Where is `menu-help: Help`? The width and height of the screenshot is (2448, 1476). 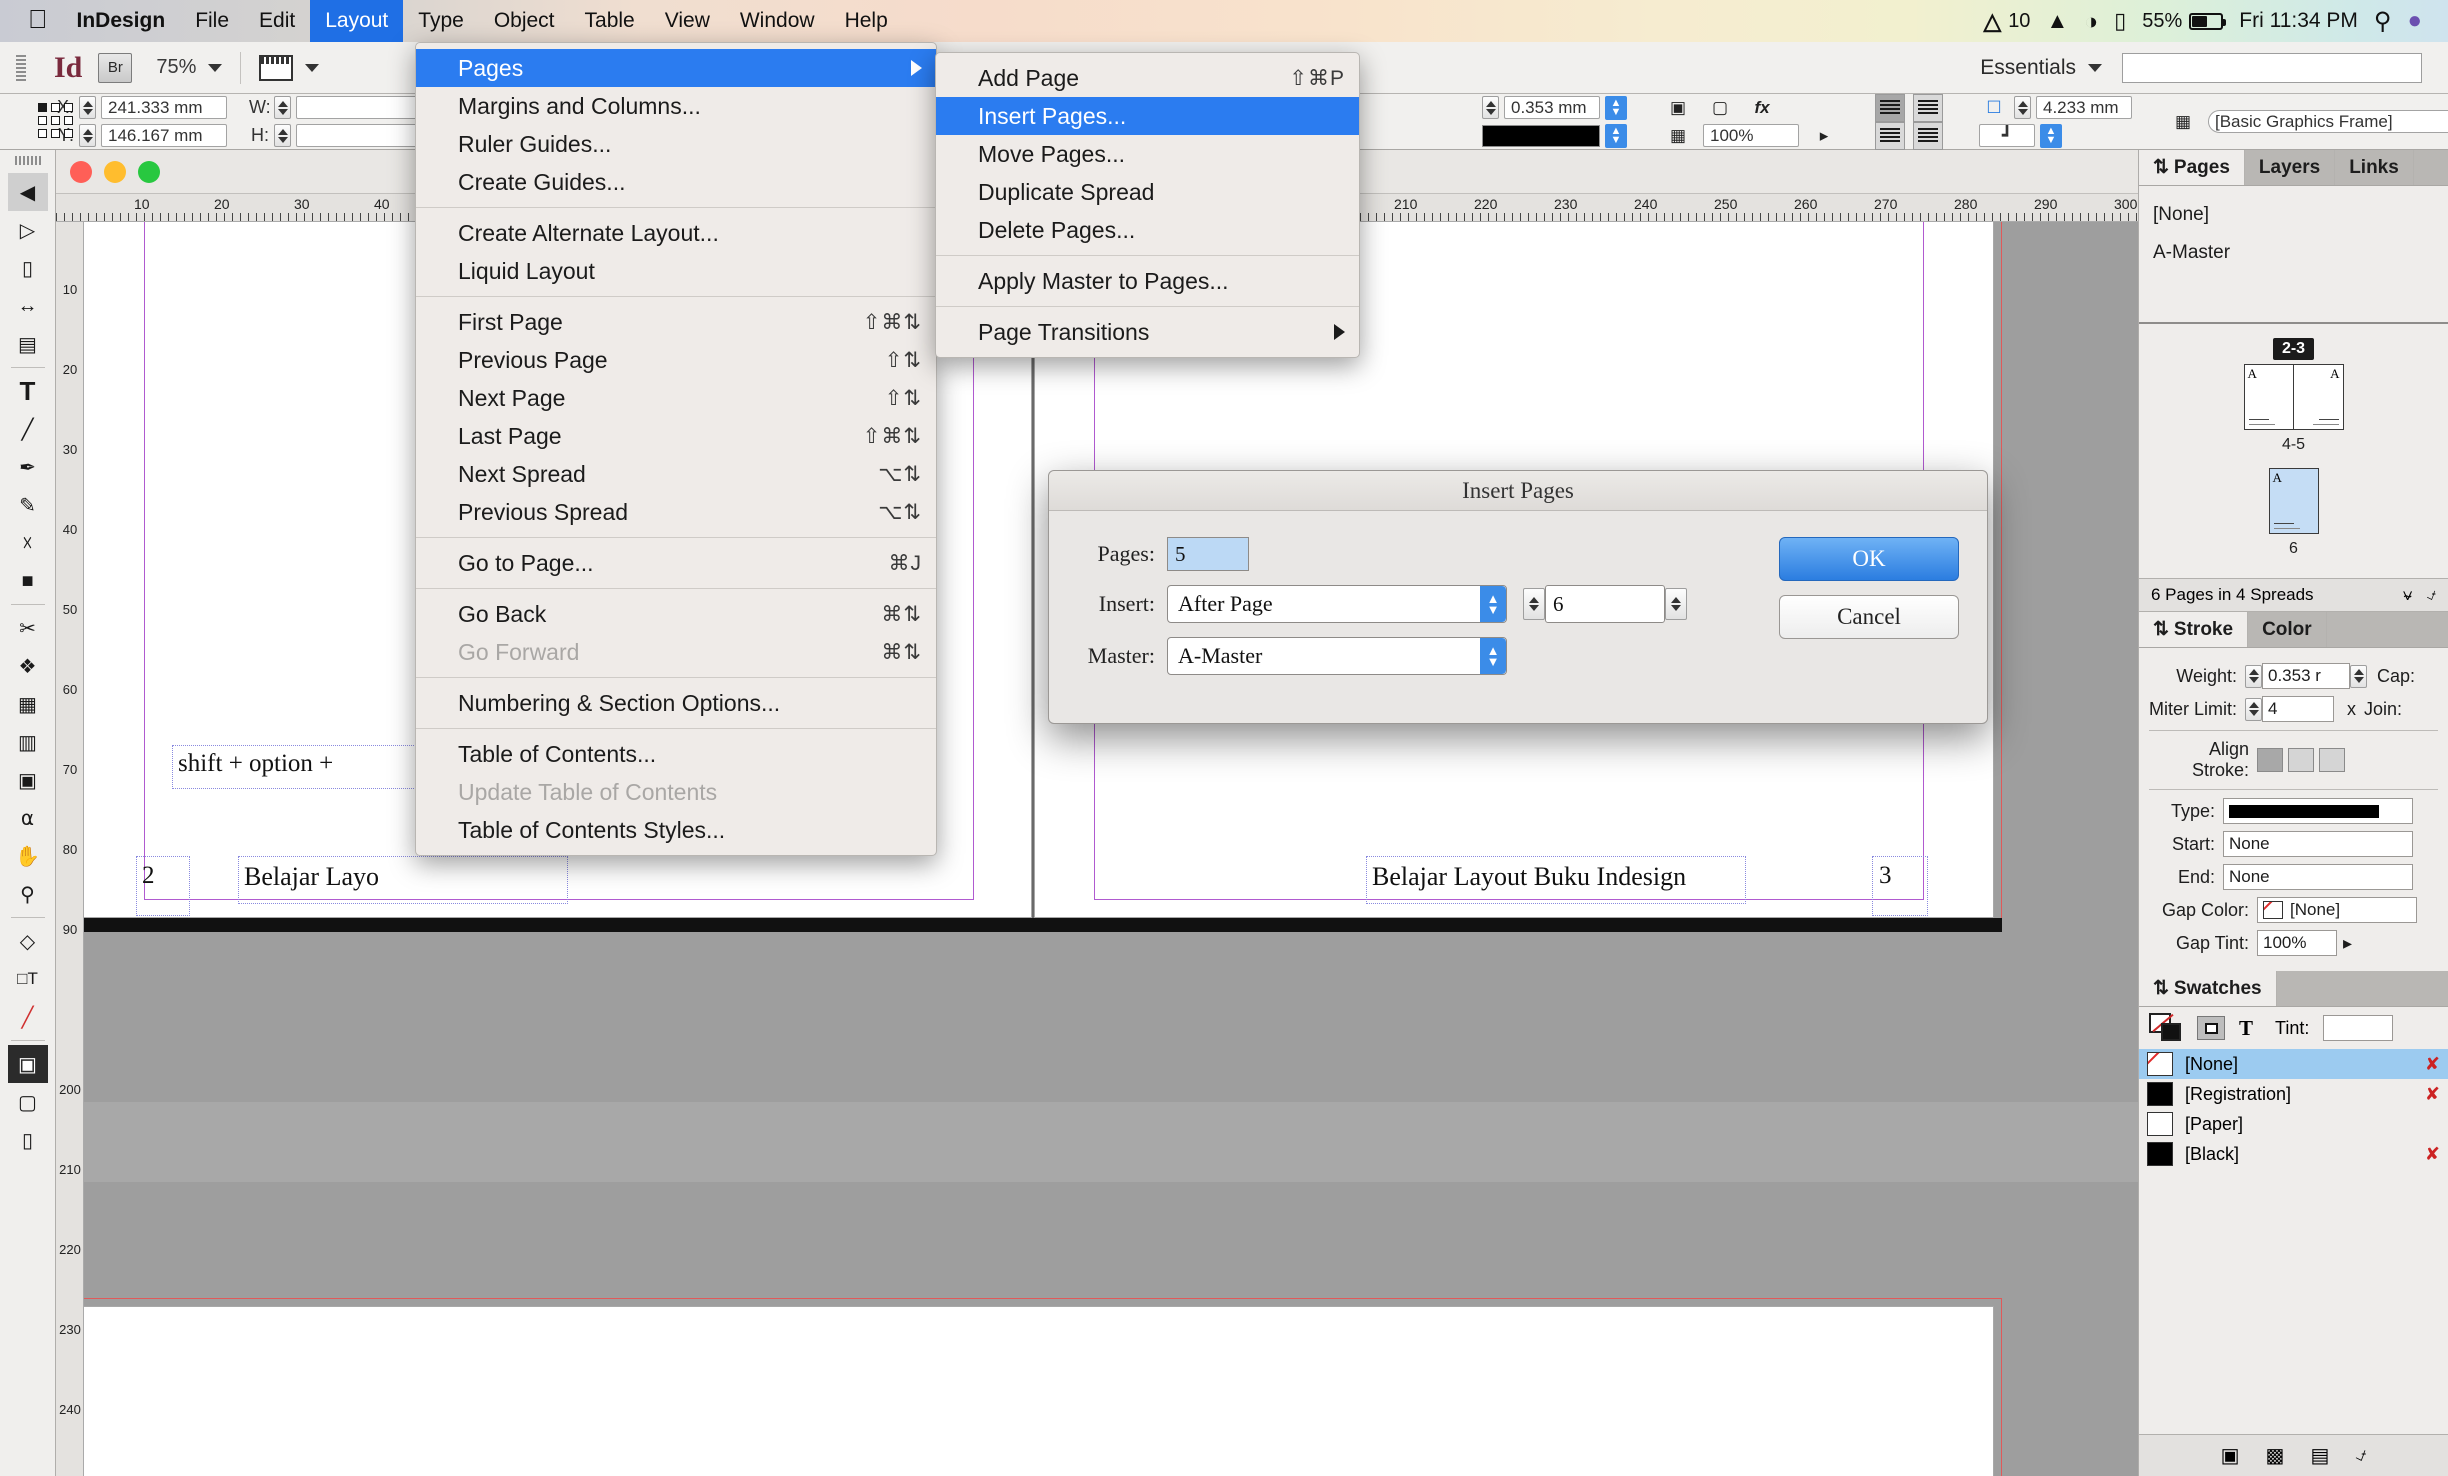
menu-help: Help is located at coordinates (866, 21).